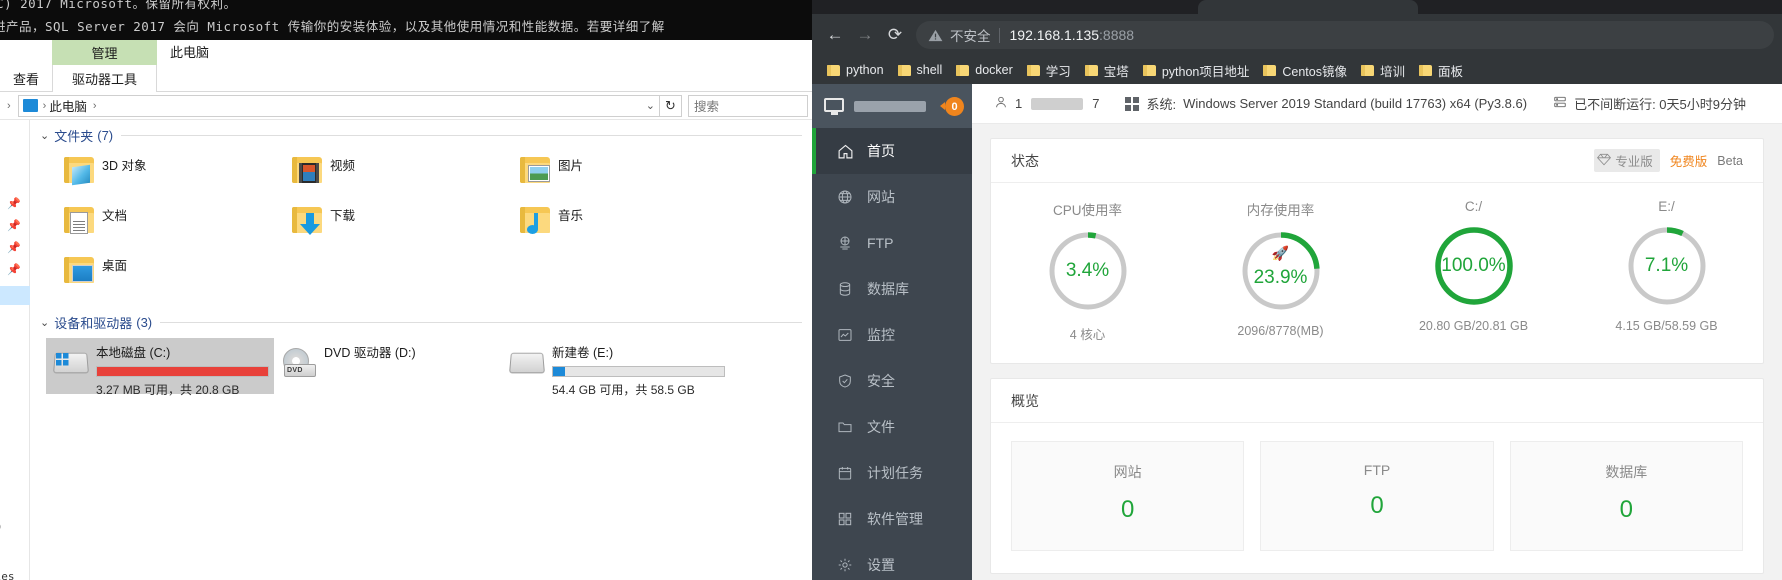 The image size is (1782, 580). Describe the element at coordinates (671, 105) in the screenshot. I see `refresh-button: ↻` at that location.